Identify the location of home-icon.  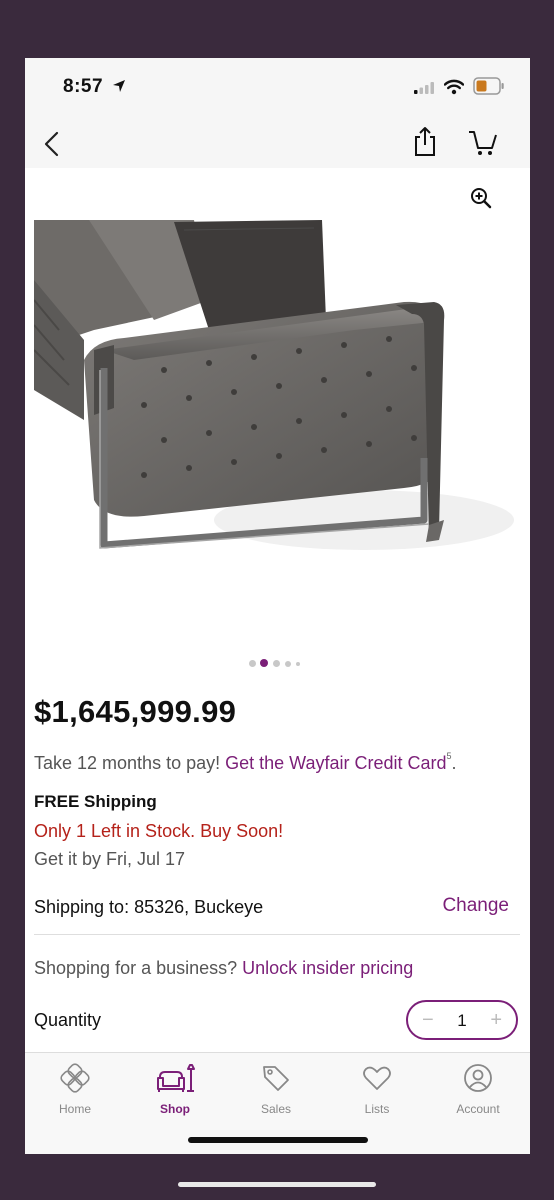
(75, 1078).